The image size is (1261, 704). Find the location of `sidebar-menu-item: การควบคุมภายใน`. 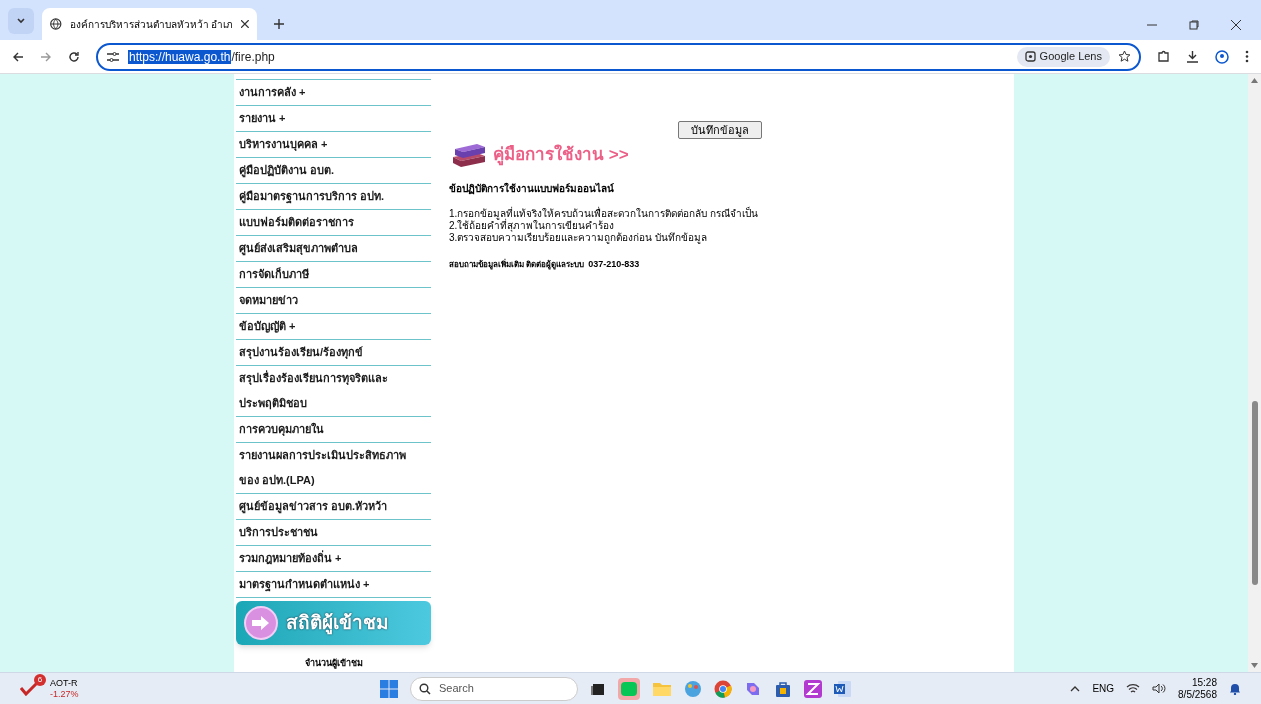

sidebar-menu-item: การควบคุมภายใน is located at coordinates (333, 430).